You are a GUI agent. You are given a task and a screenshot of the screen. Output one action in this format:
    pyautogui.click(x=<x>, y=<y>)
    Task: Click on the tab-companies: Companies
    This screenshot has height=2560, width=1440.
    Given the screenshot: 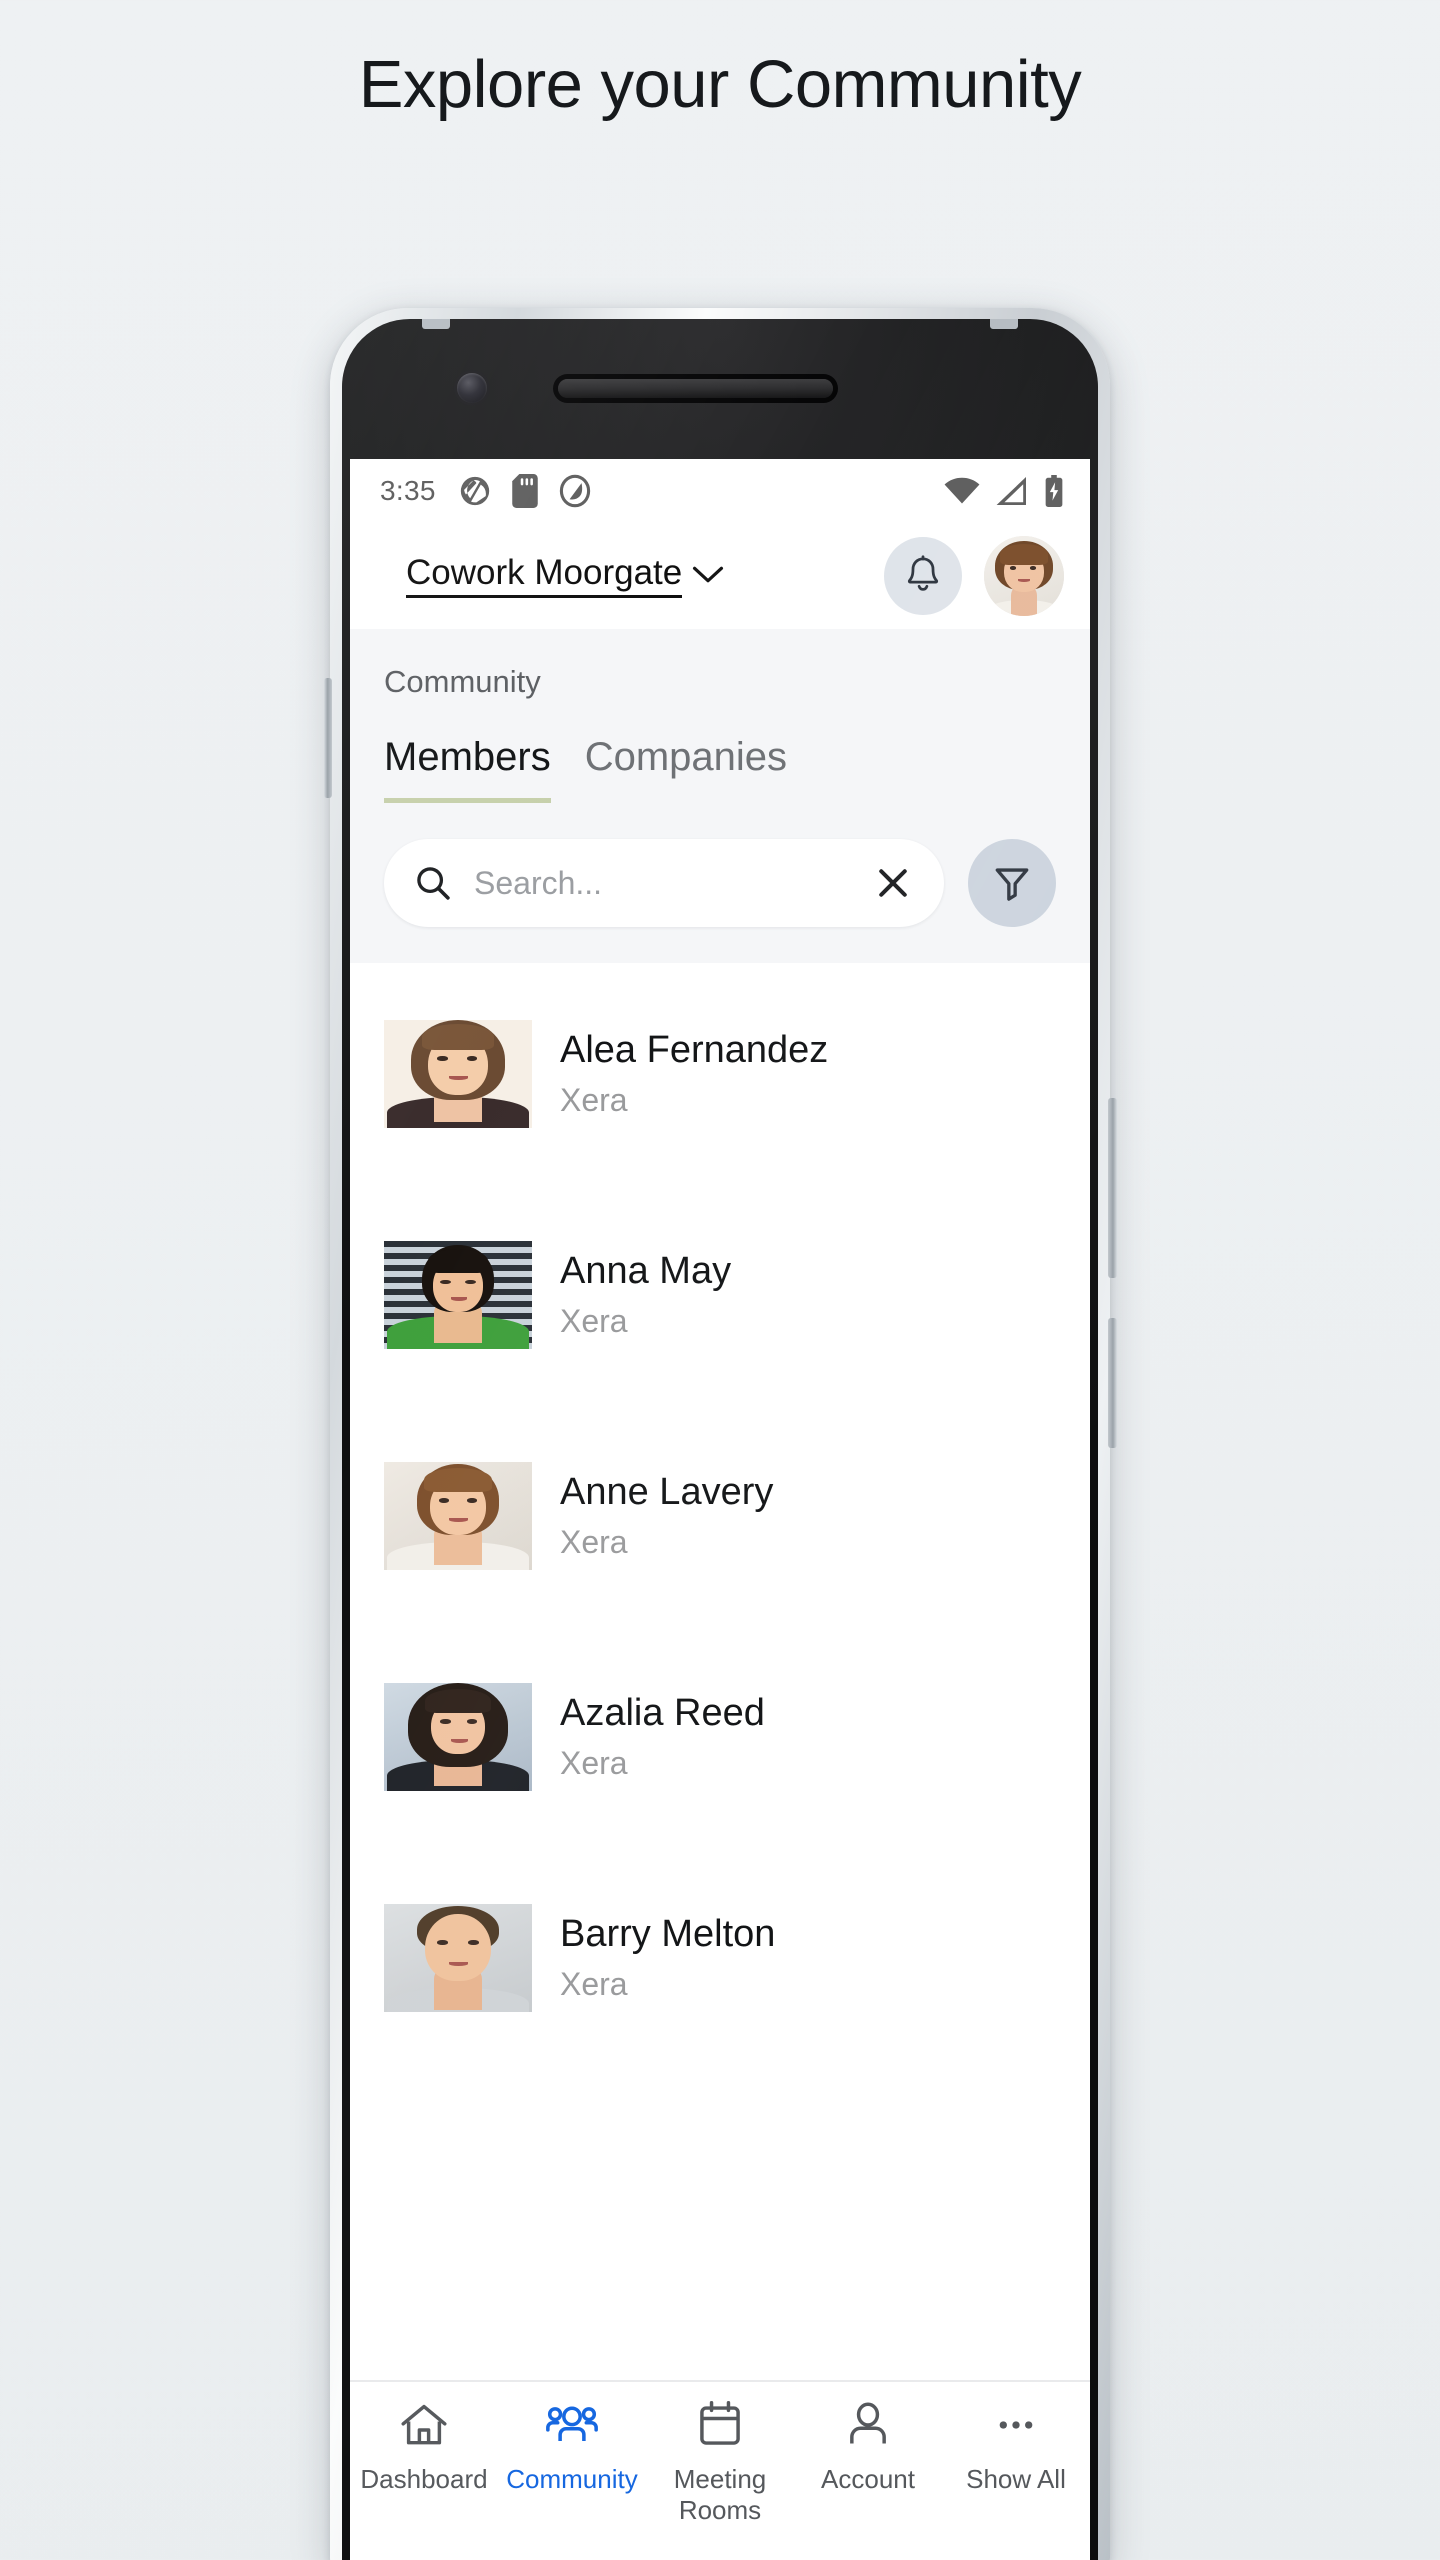 What is the action you would take?
    pyautogui.click(x=686, y=768)
    